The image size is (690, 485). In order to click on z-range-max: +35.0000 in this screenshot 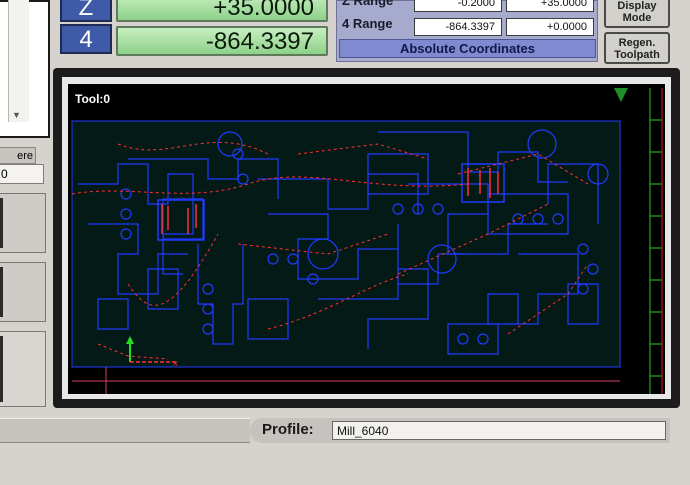, I will do `click(550, 6)`.